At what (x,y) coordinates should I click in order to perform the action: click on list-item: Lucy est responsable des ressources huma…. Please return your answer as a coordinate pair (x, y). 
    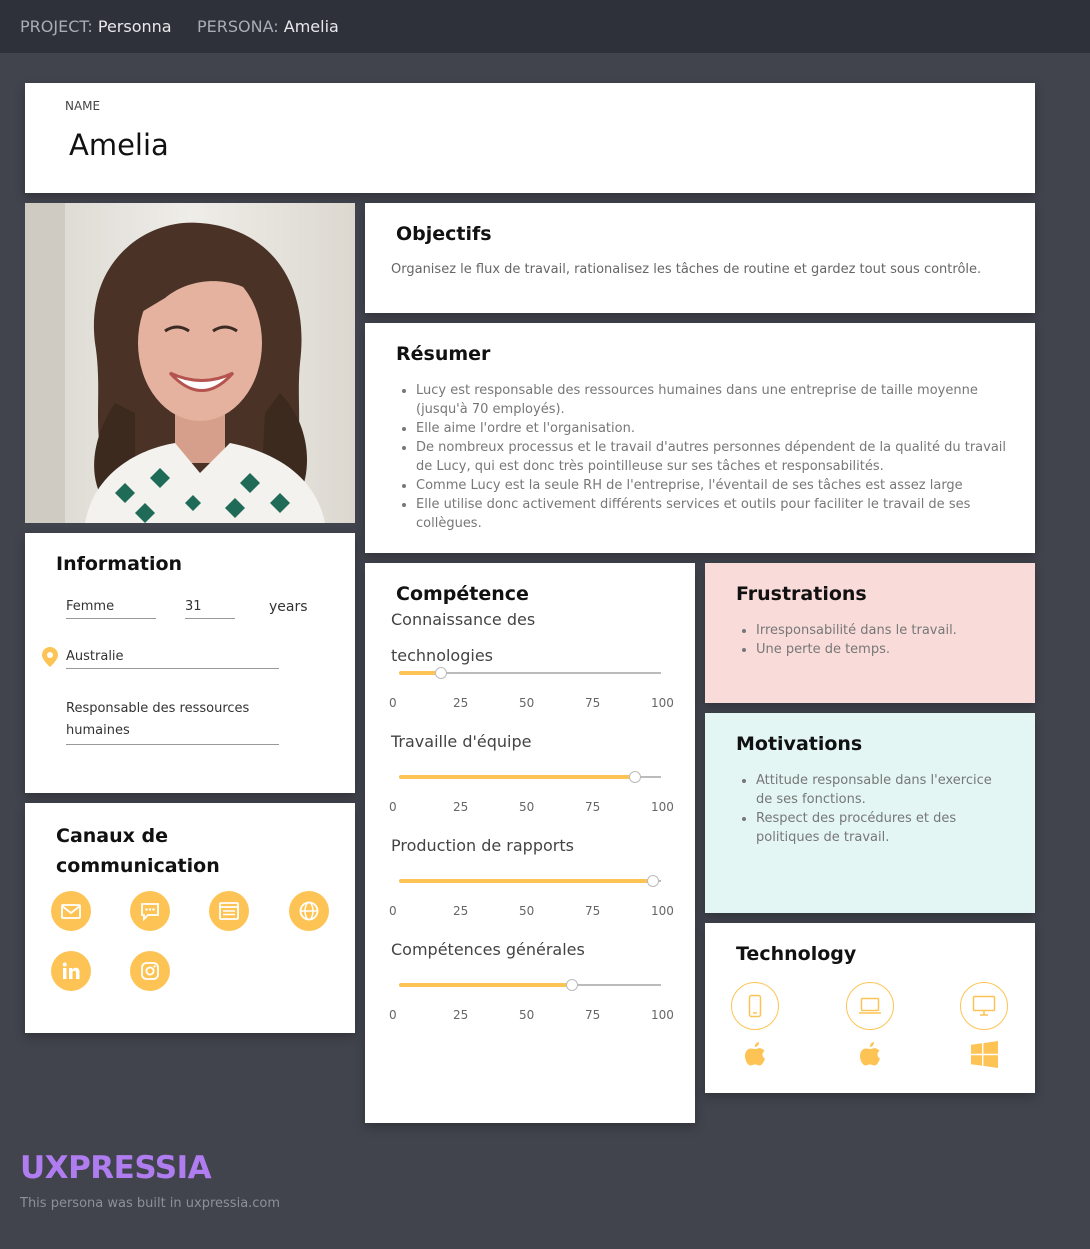
    Looking at the image, I should click on (721, 400).